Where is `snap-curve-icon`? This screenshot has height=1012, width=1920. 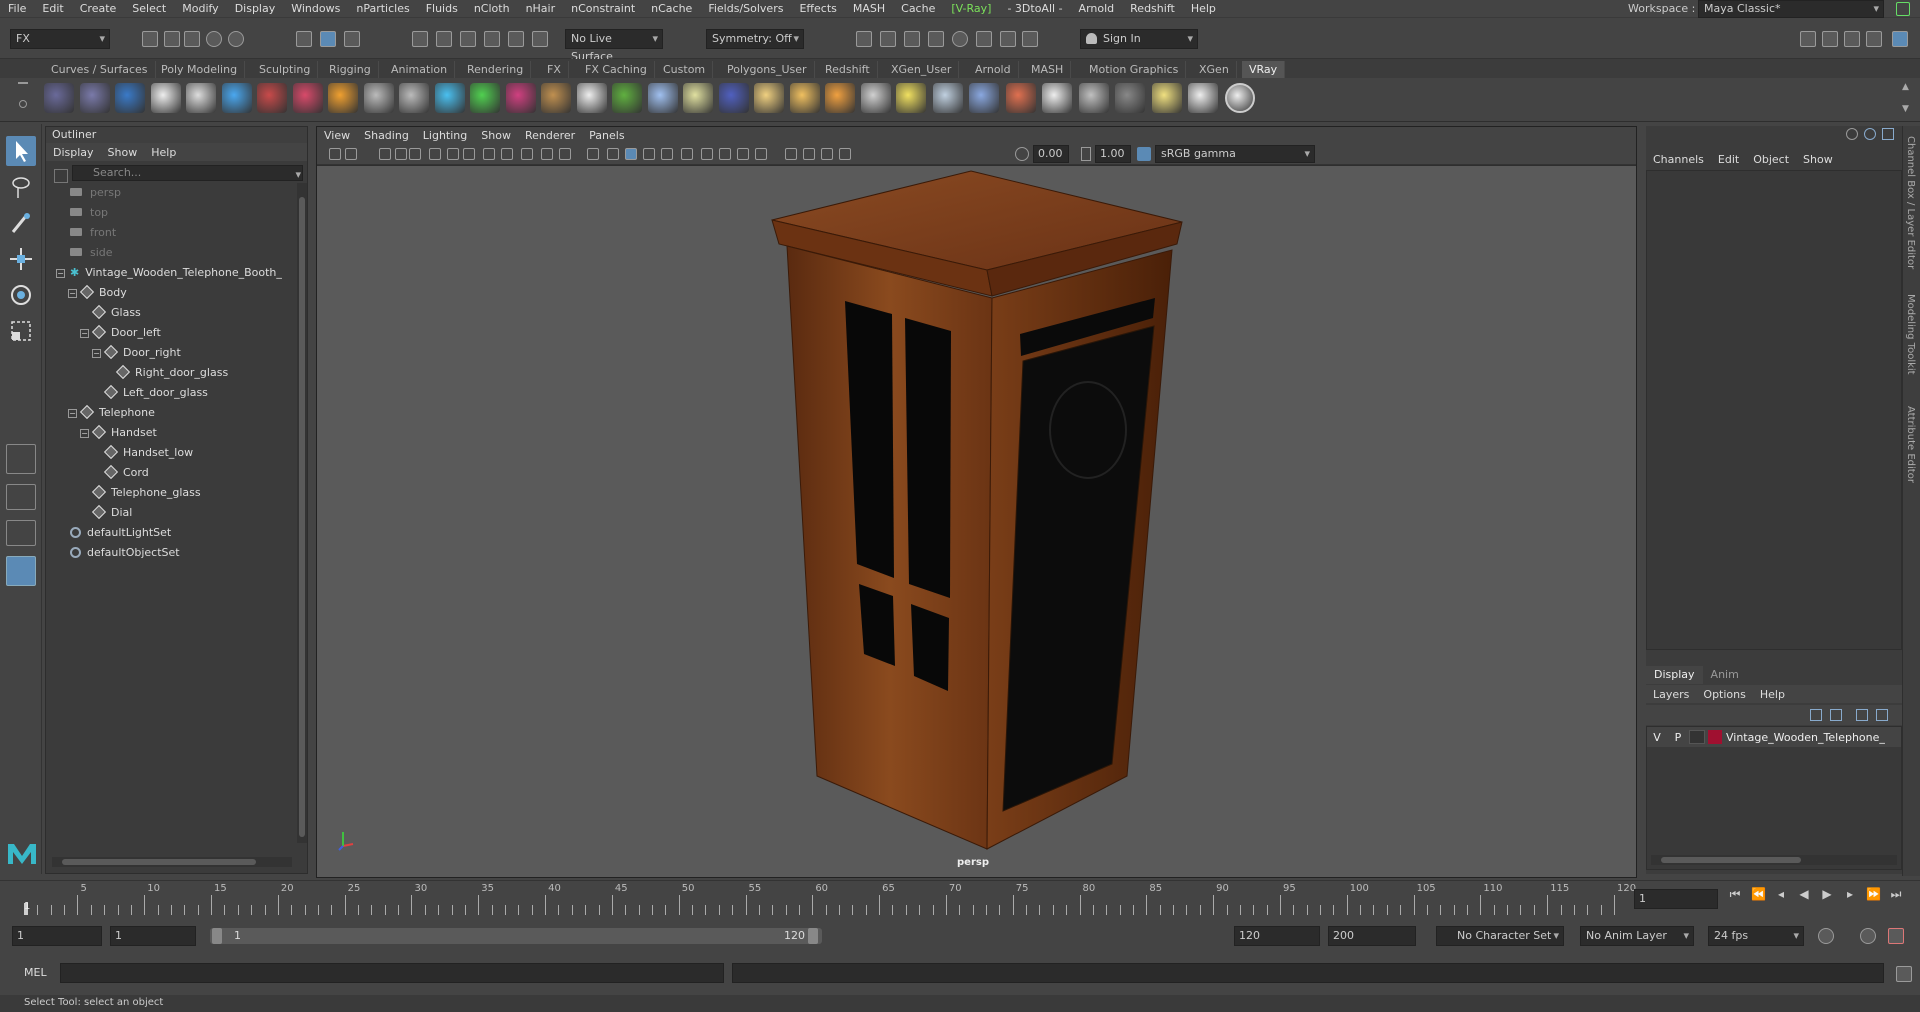
snap-curve-icon is located at coordinates (444, 39).